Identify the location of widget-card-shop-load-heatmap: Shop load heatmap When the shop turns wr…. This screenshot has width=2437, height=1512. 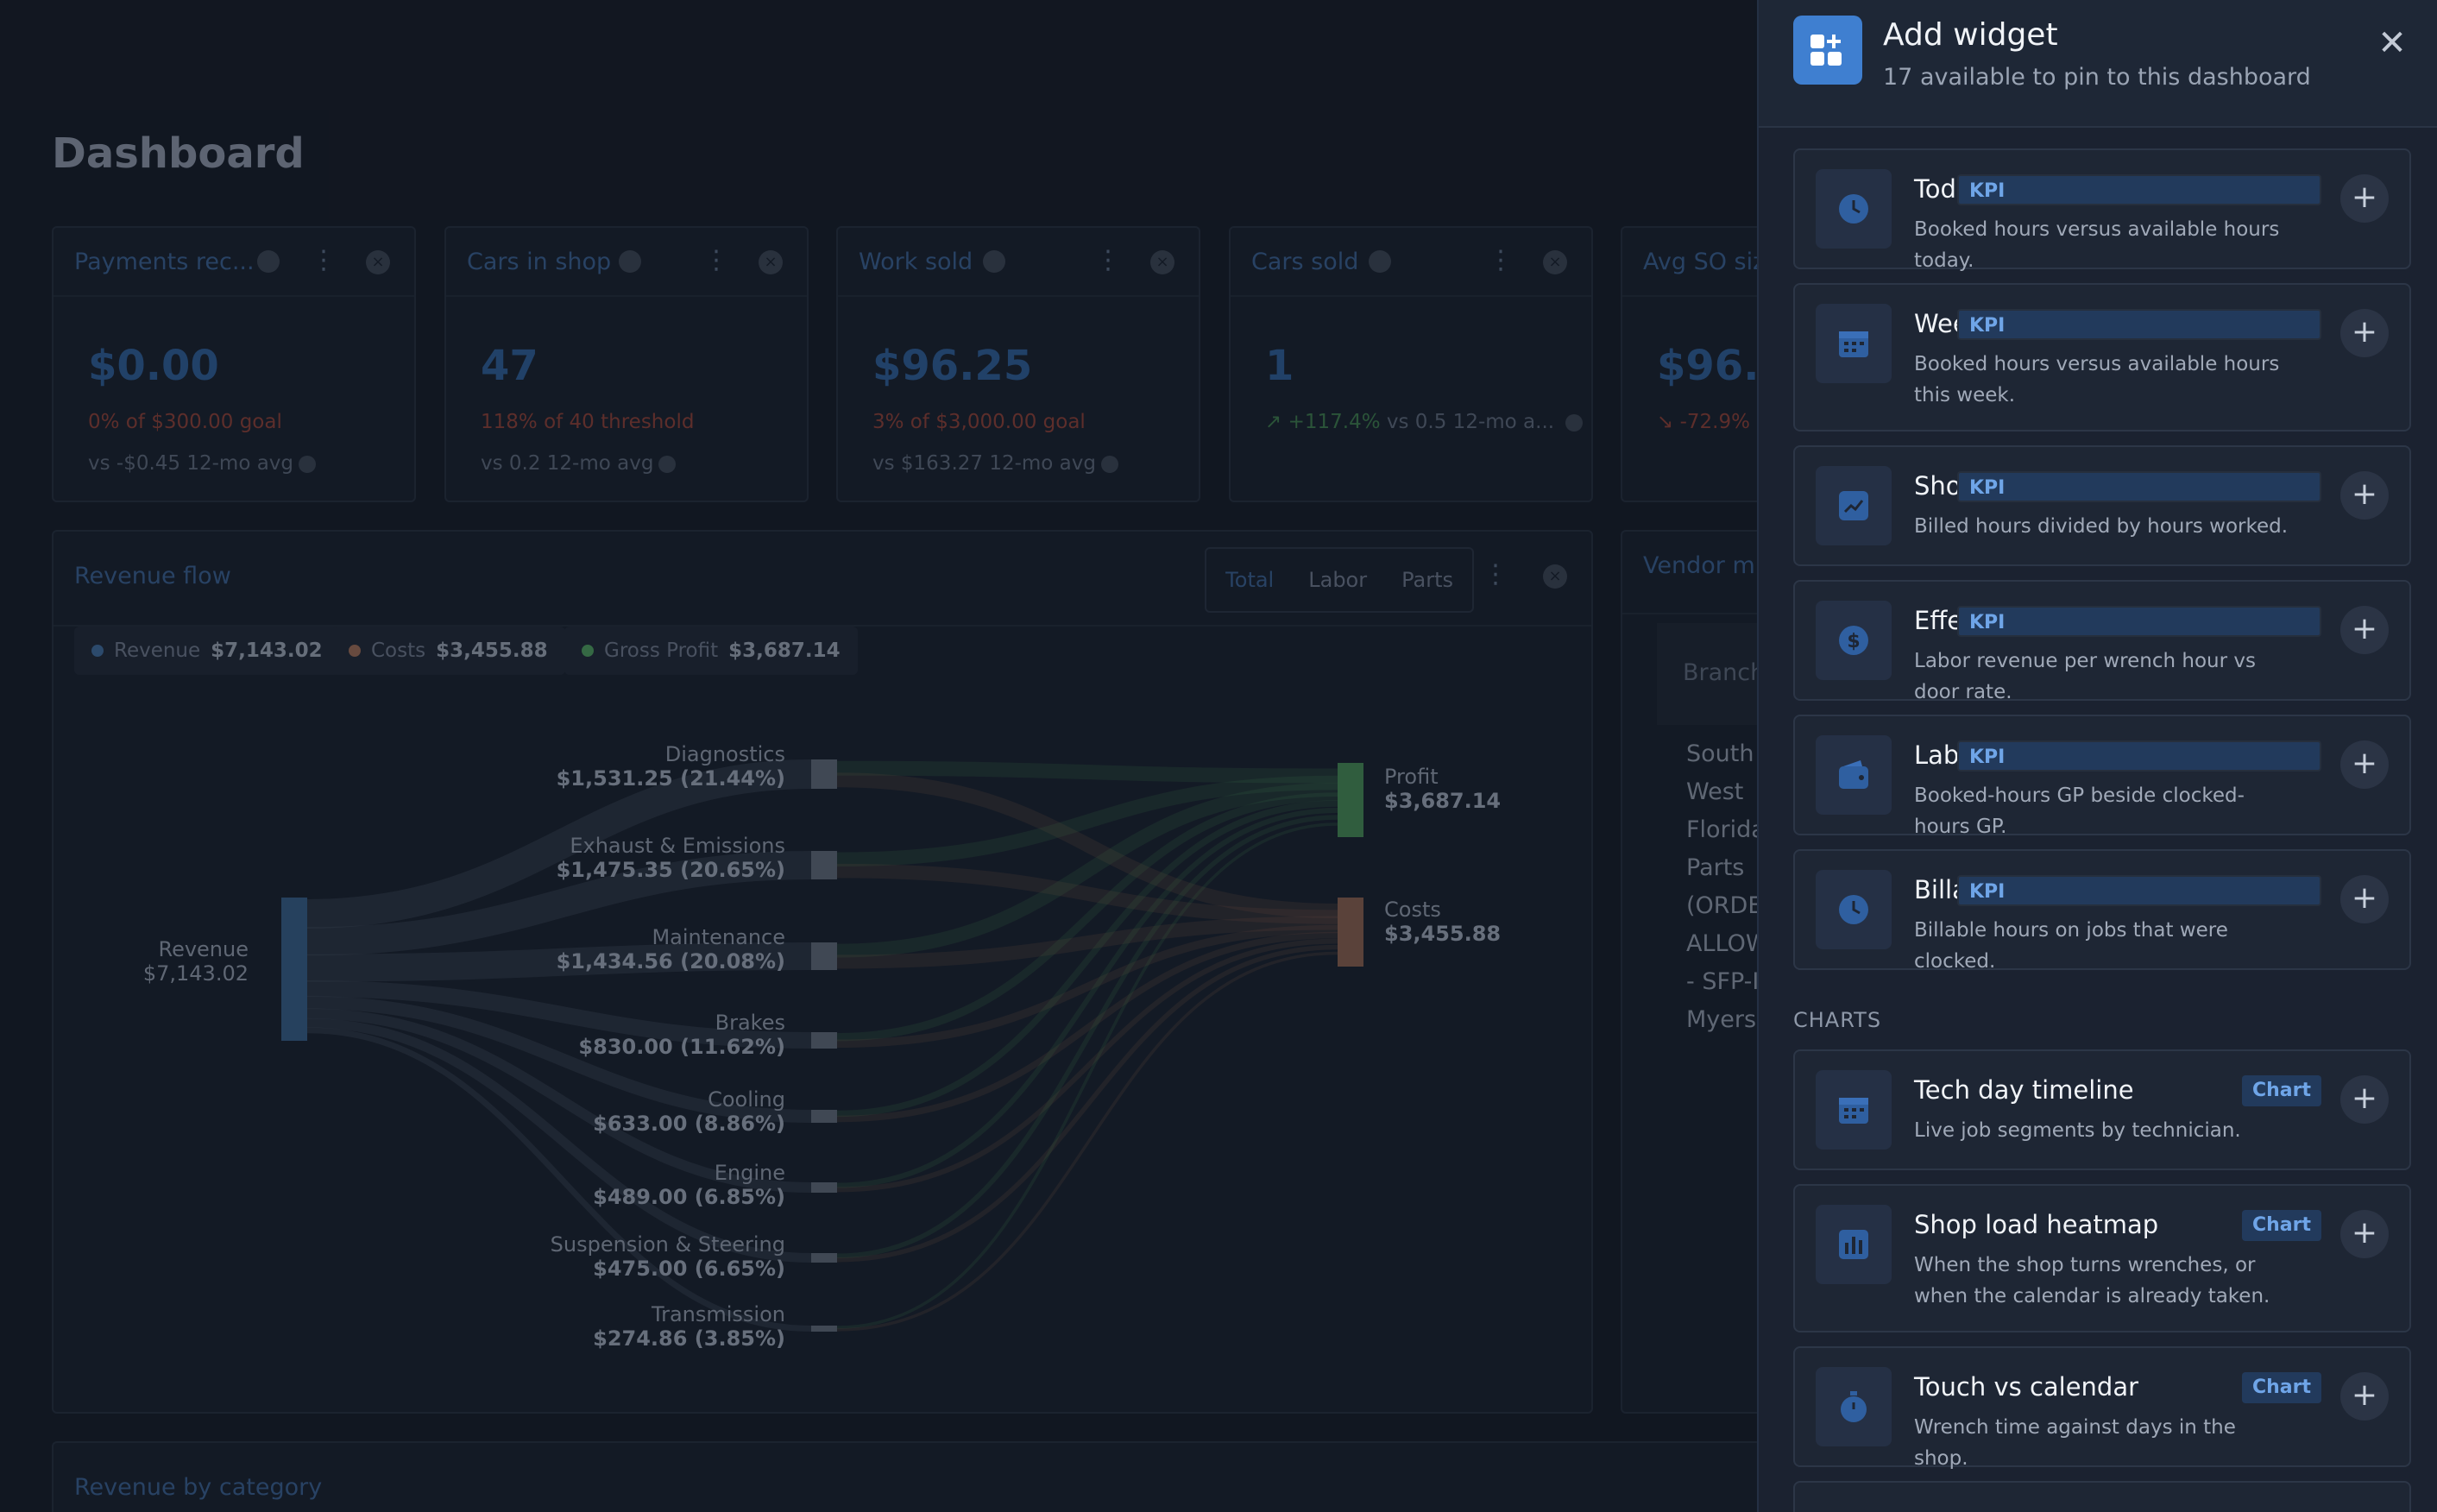
(2102, 1258).